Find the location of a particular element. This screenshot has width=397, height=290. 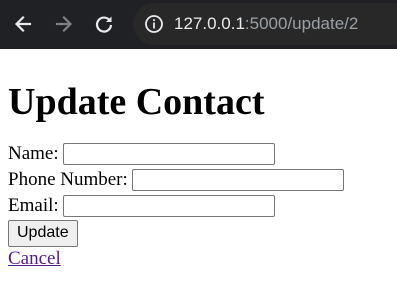

email-input is located at coordinates (168, 206).